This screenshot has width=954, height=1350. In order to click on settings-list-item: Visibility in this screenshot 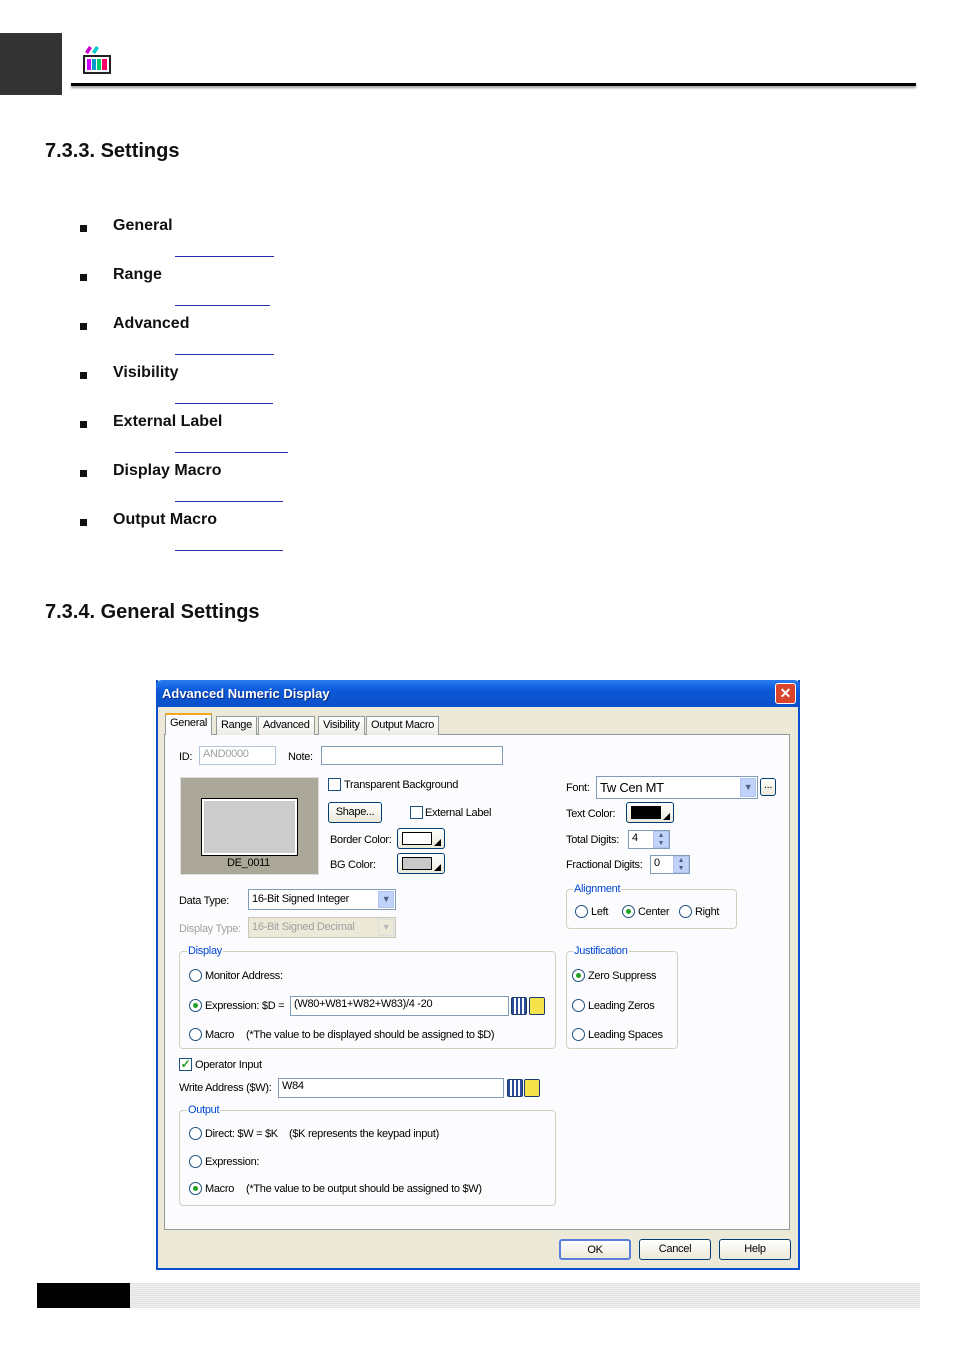, I will do `click(146, 372)`.